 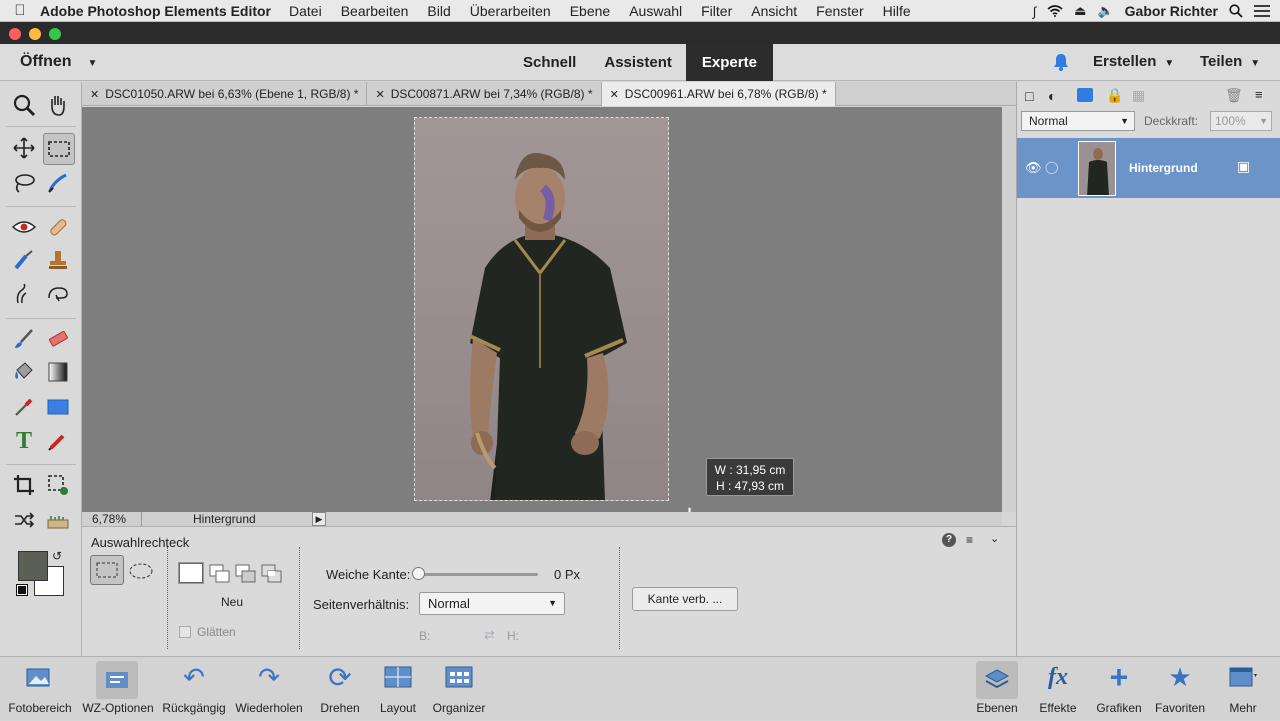 I want to click on eyedropper-tool-icon, so click(x=24, y=407).